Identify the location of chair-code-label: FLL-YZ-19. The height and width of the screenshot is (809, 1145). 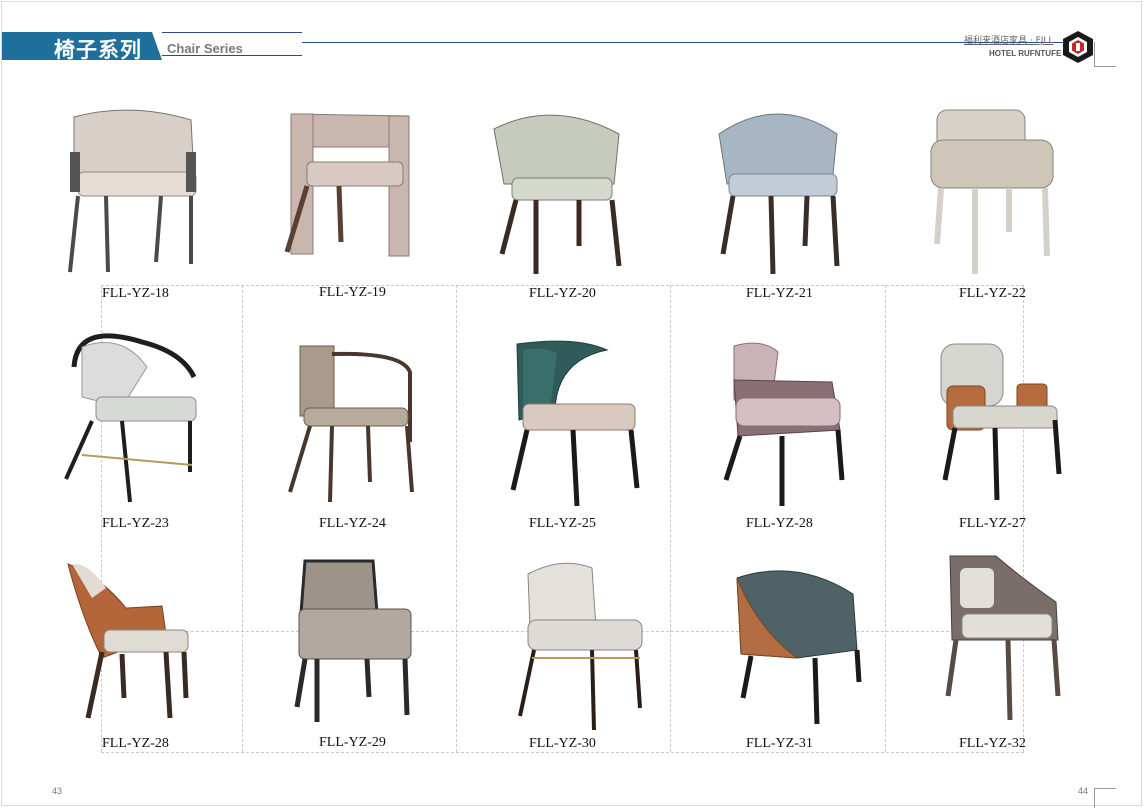
(352, 292).